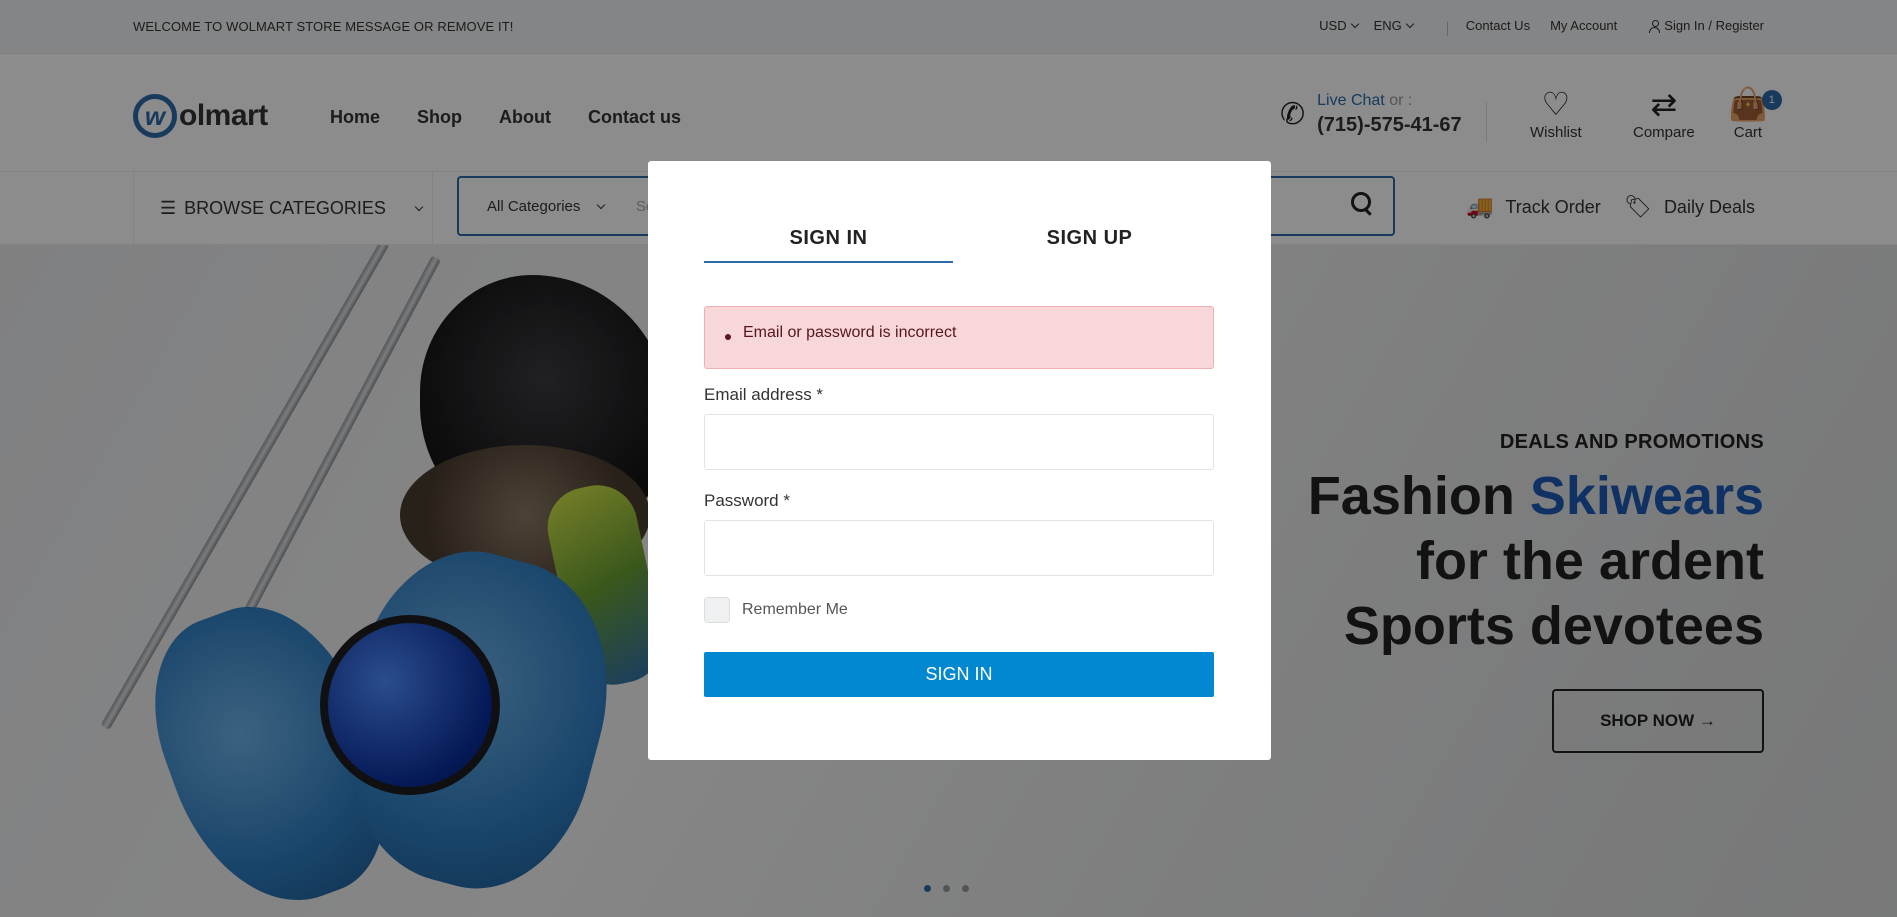  I want to click on error-message: Email or password is incorrect, so click(850, 332).